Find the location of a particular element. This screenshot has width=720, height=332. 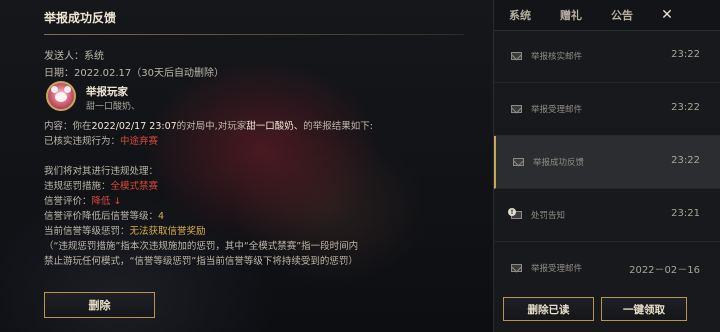

mail-list-item: ! 处罚告知 23:21 is located at coordinates (607, 215).